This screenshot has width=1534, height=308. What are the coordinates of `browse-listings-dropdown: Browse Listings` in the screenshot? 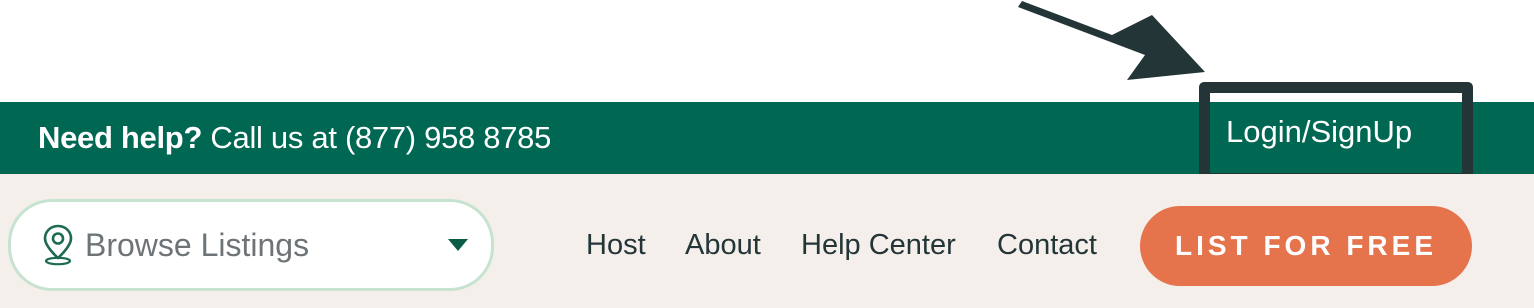 It's located at (251, 245).